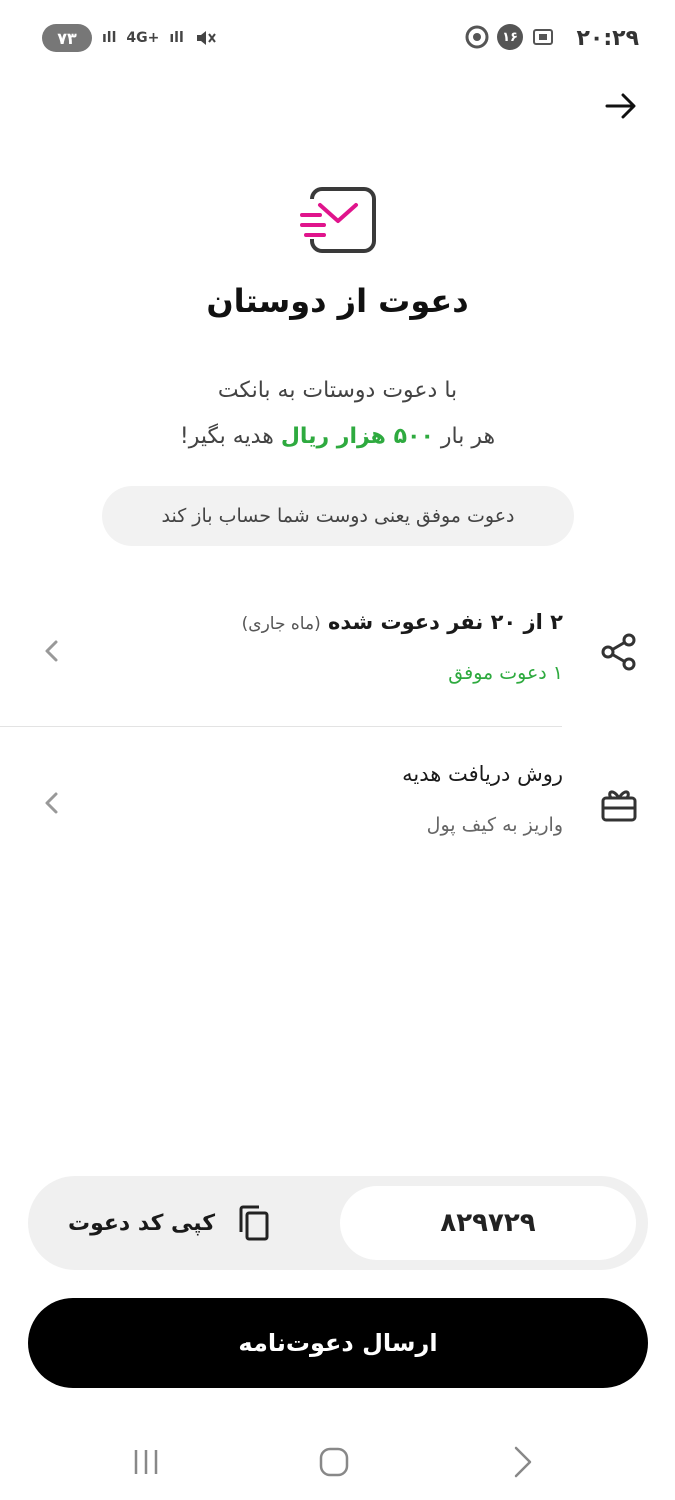 This screenshot has width=675, height=1500. I want to click on chrome-icon, so click(477, 37).